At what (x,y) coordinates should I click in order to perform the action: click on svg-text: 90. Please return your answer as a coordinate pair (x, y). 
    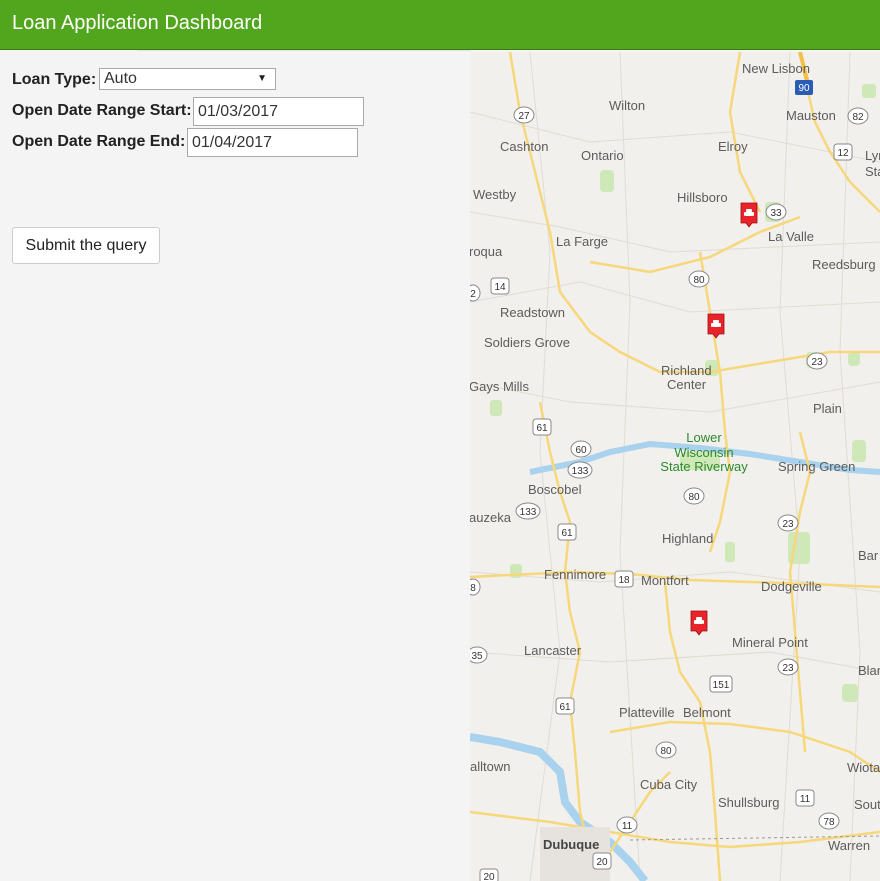
    Looking at the image, I should click on (804, 88).